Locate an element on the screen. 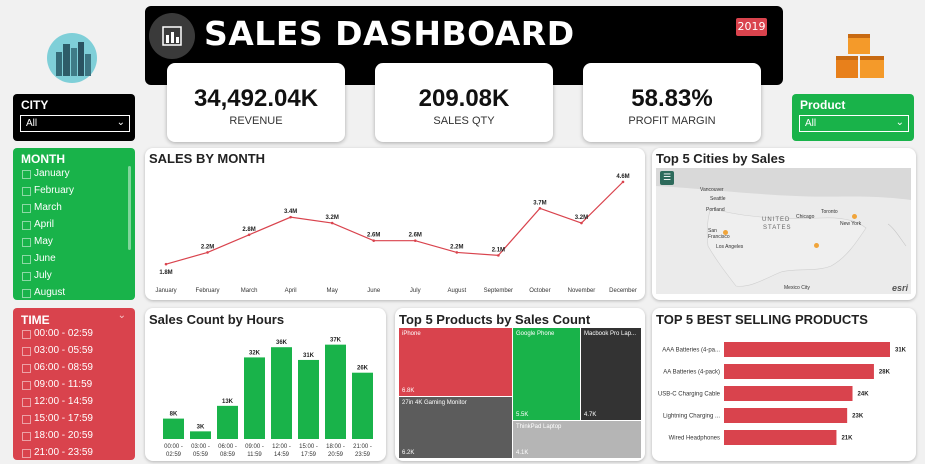 This screenshot has height=464, width=925. x-tick-label: 14:59 is located at coordinates (282, 455).